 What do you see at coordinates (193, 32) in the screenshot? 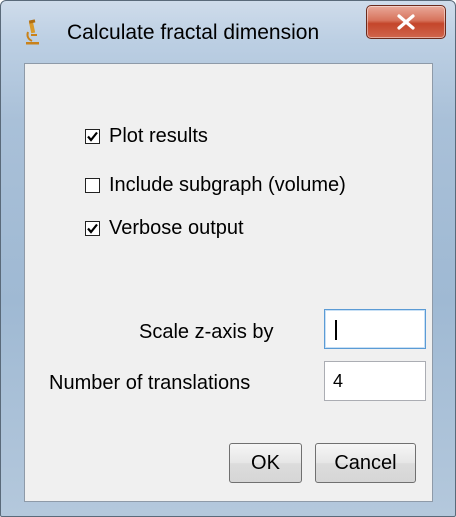
I see `window-title: Calculate fractal dimension` at bounding box center [193, 32].